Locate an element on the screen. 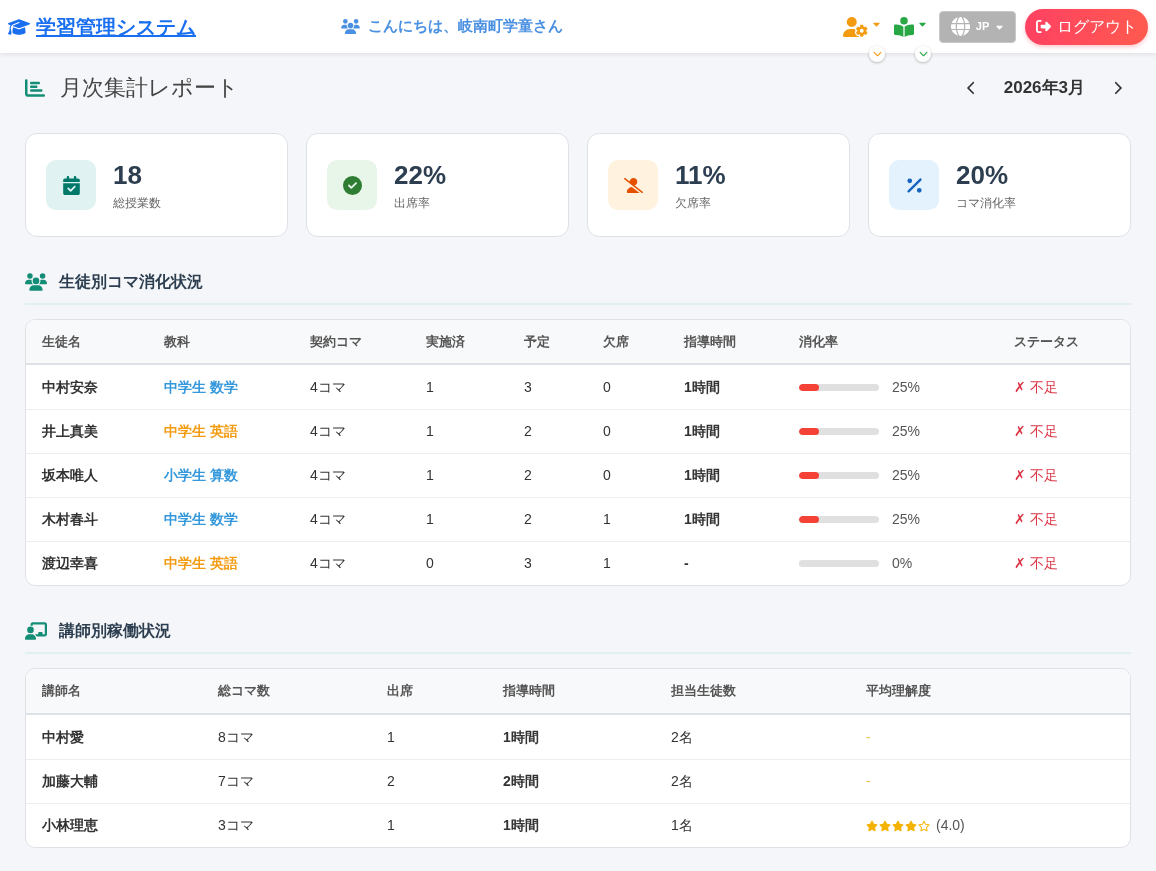 This screenshot has width=1156, height=871. column-header: 実施済 is located at coordinates (445, 341).